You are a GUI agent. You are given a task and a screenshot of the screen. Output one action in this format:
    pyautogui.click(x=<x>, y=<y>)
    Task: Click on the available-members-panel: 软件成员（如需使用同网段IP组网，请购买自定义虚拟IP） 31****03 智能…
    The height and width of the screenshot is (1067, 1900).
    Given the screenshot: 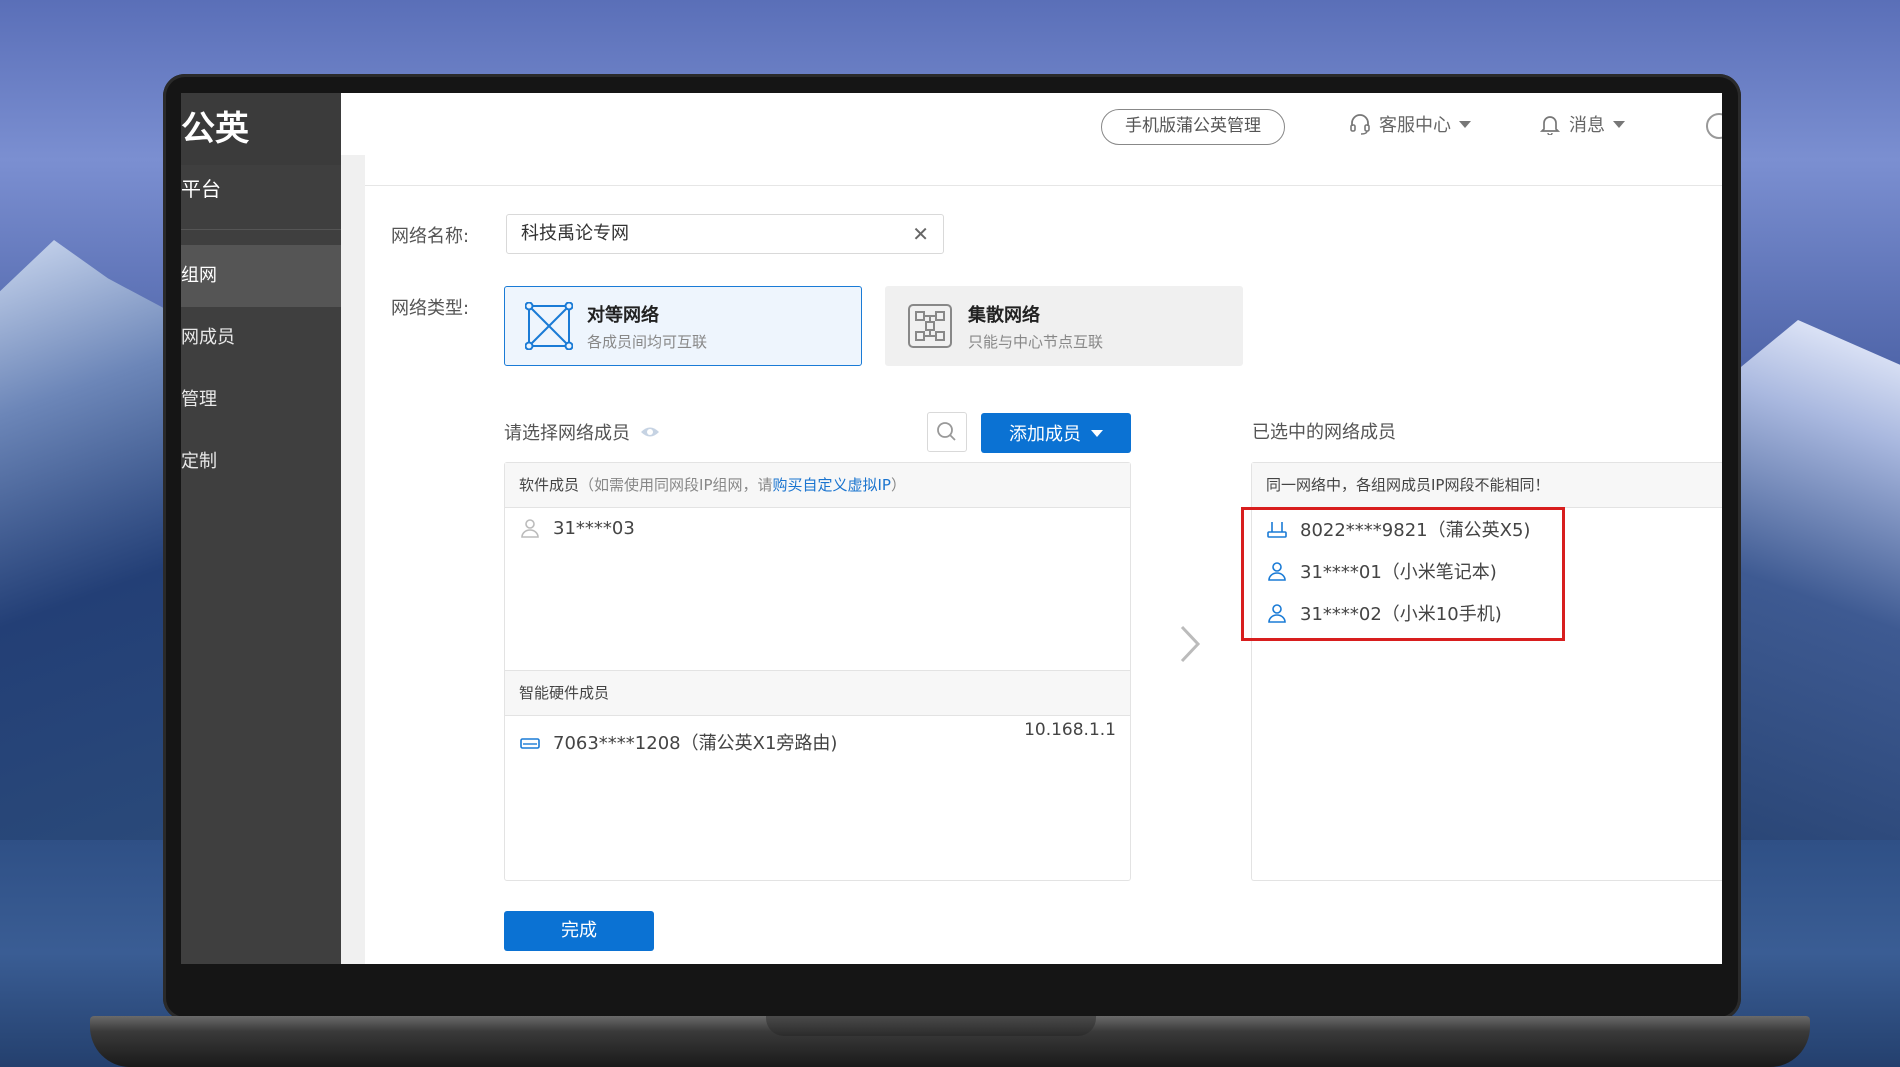 What is the action you would take?
    pyautogui.click(x=817, y=671)
    